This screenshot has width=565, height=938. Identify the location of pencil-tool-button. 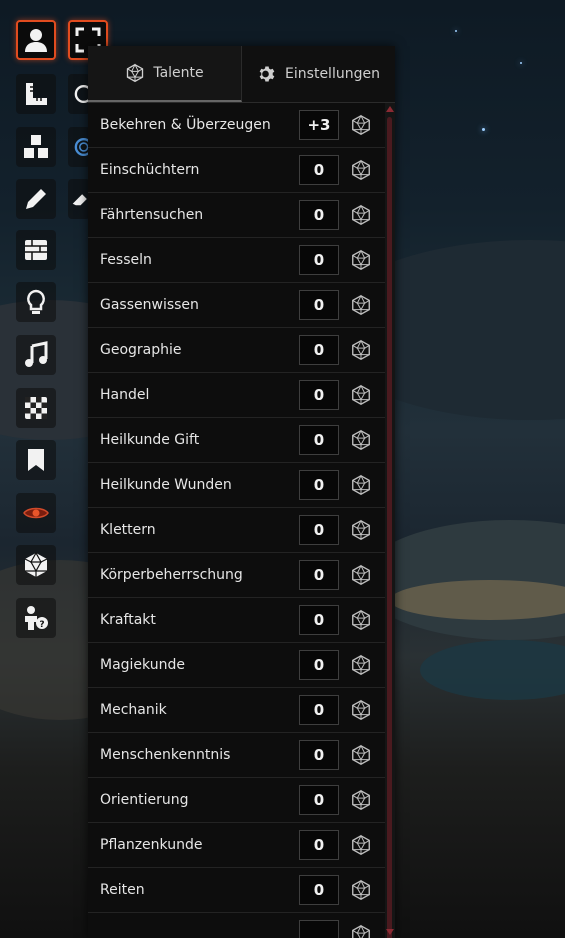
(36, 199).